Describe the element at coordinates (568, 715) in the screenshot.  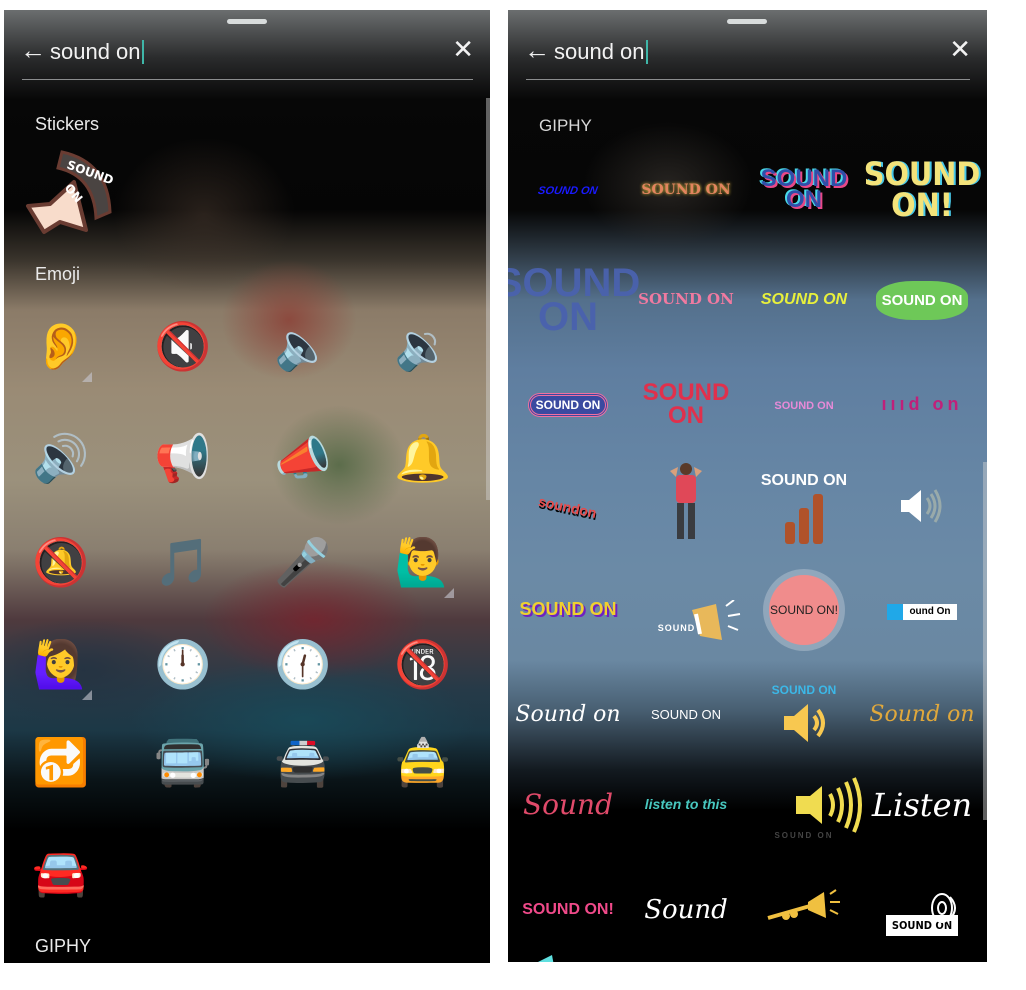
I see `giphy-sticker-sound-on-bird-white: Sound on` at that location.